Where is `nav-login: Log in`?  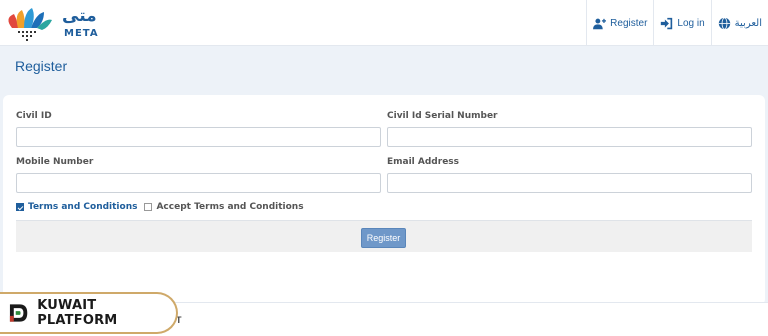 nav-login: Log in is located at coordinates (681, 23).